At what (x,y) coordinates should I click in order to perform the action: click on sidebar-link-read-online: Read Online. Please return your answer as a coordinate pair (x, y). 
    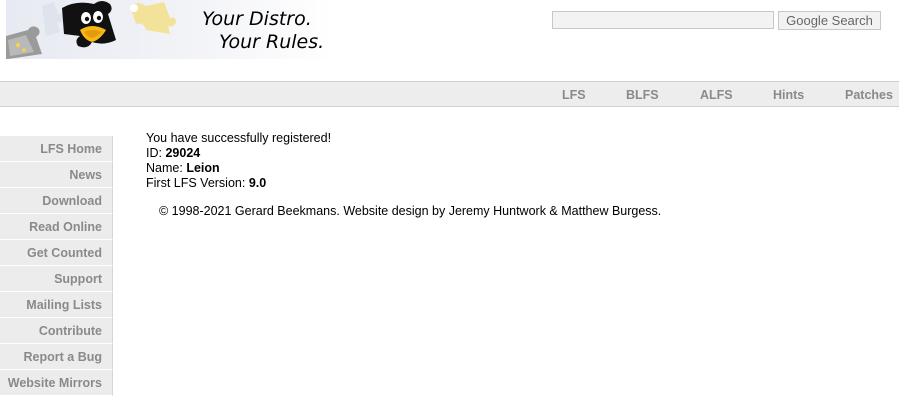
    Looking at the image, I should click on (56, 226).